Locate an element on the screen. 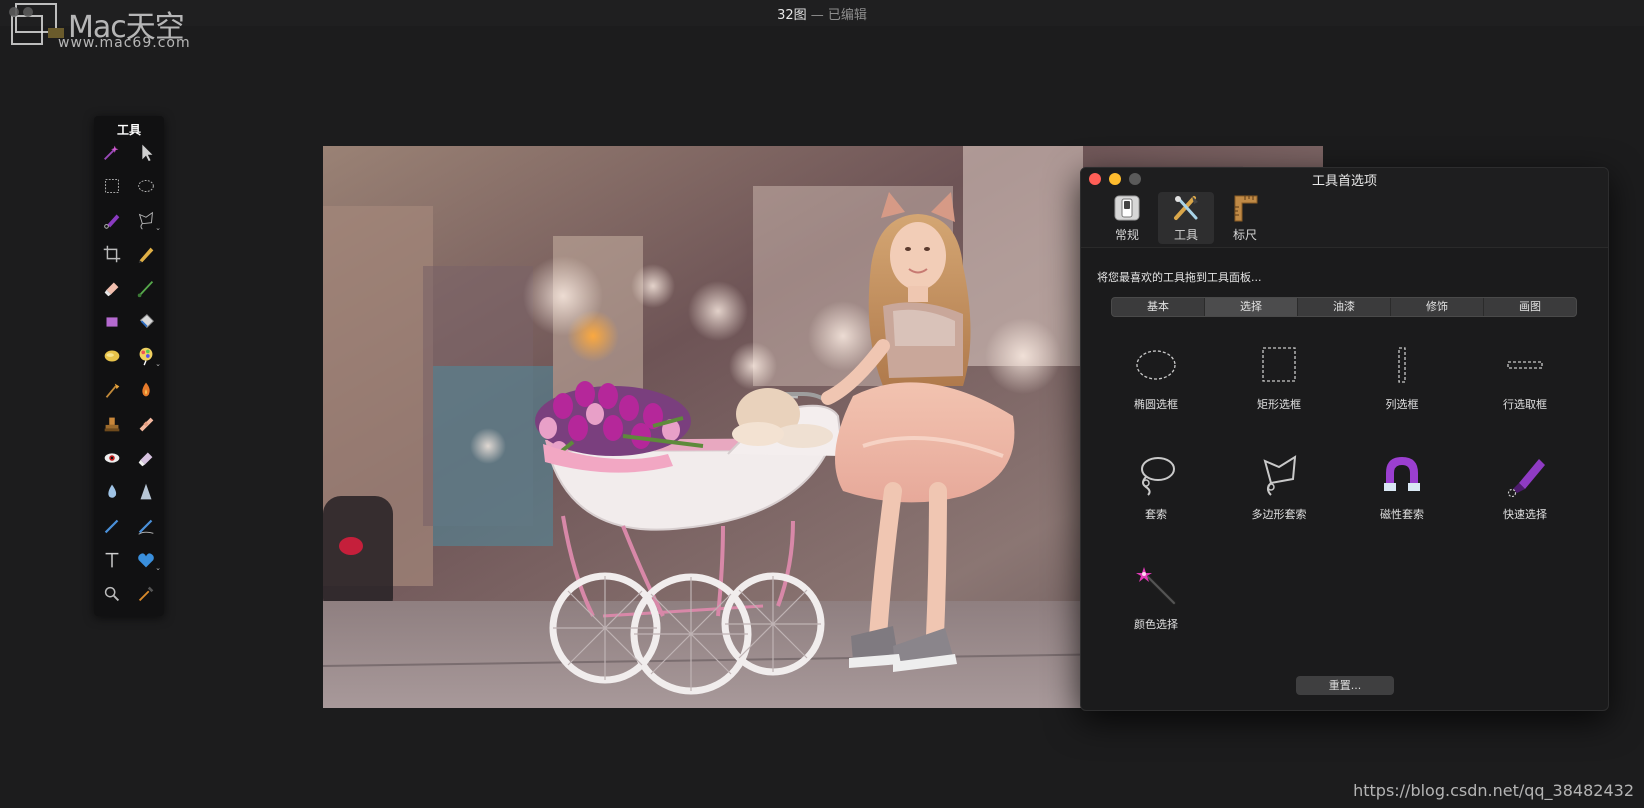  window-title: 32图 — 已编辑 is located at coordinates (822, 13).